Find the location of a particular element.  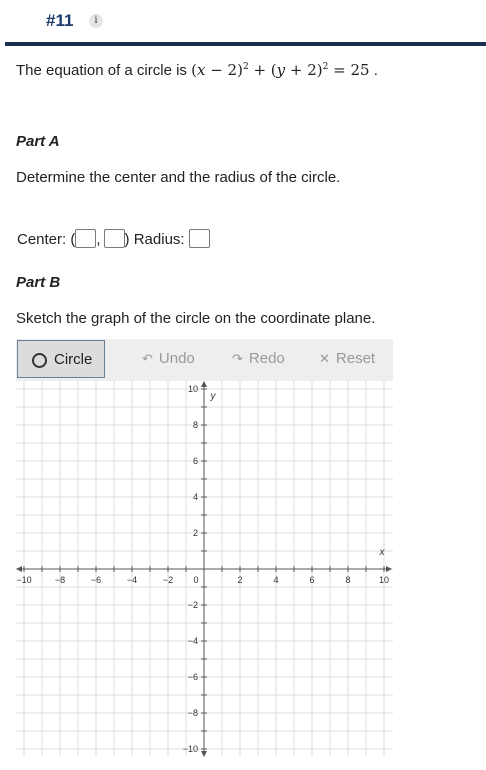

y-tick-label: 6 is located at coordinates (195, 461).